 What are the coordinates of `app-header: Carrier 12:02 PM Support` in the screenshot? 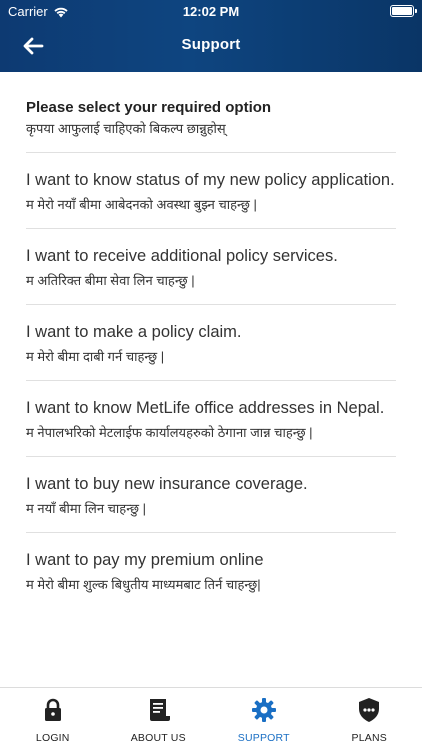 It's located at (211, 36).